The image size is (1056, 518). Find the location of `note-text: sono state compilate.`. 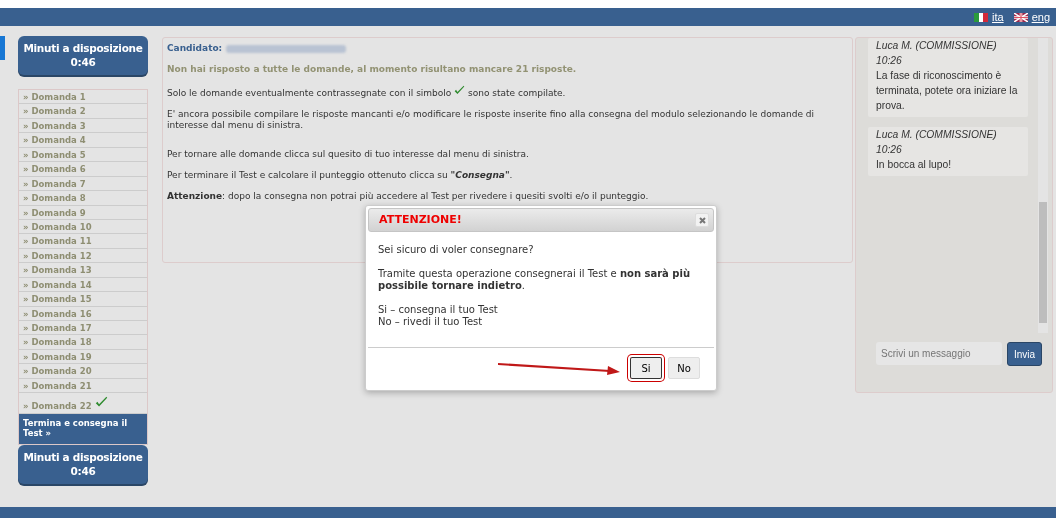

note-text: sono state compilate. is located at coordinates (517, 93).